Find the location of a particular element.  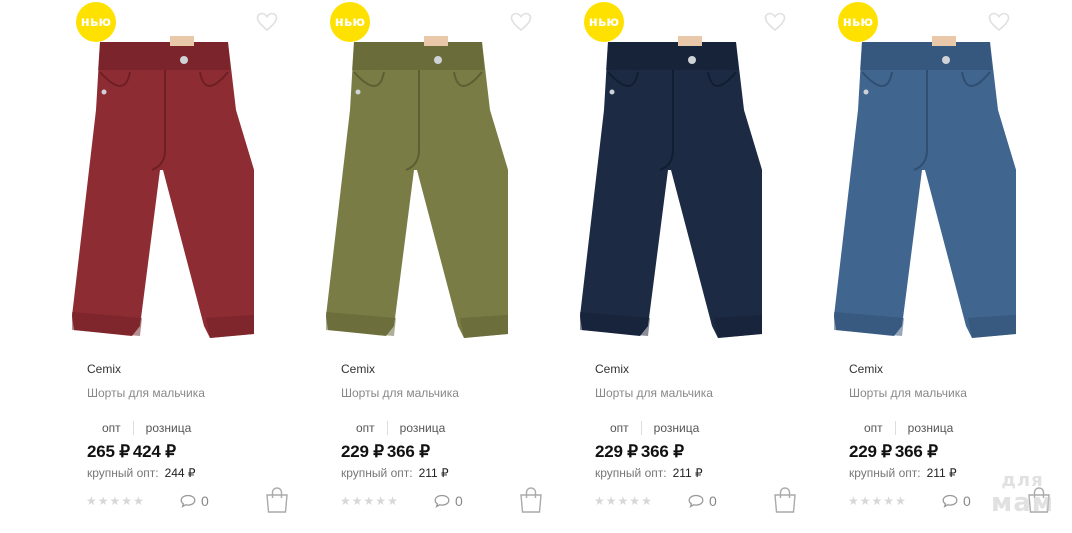

price-opt: 265 ₽ is located at coordinates (108, 451).